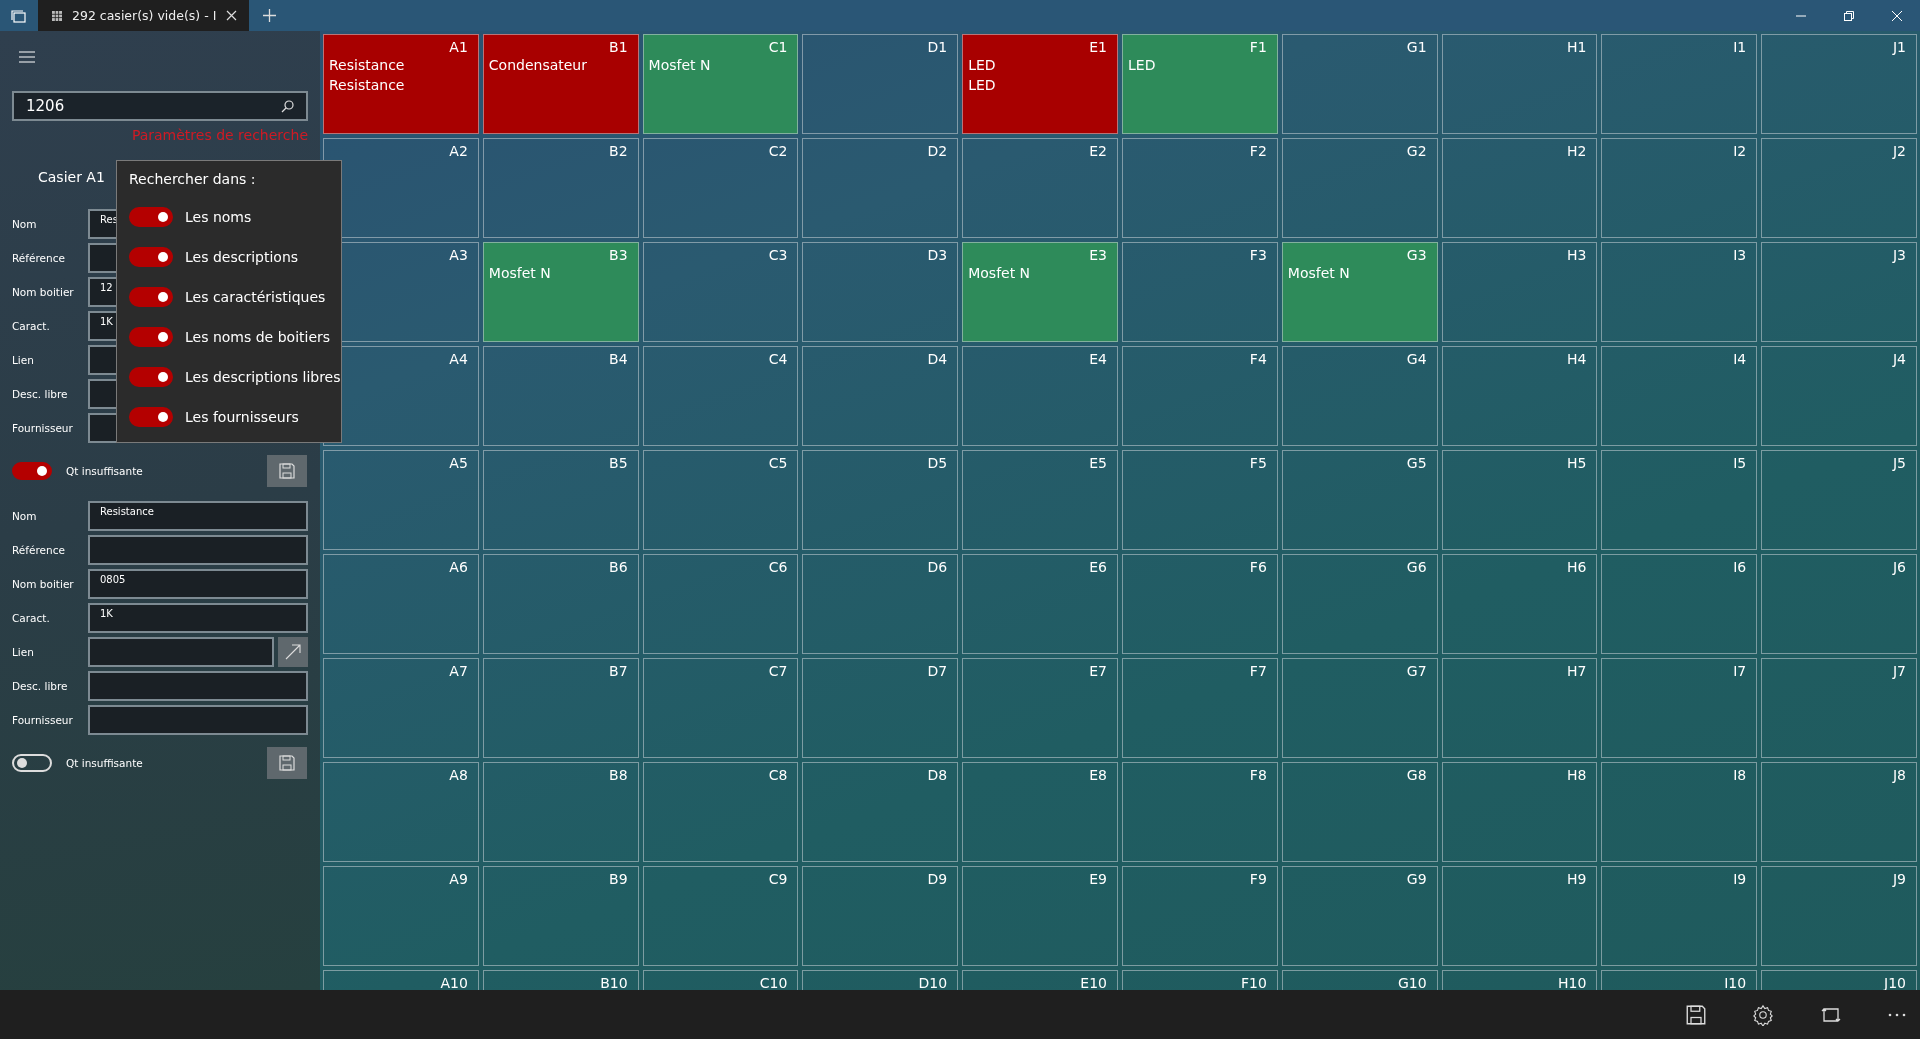 The width and height of the screenshot is (1920, 1039). I want to click on compartment-tile: B7, so click(560, 708).